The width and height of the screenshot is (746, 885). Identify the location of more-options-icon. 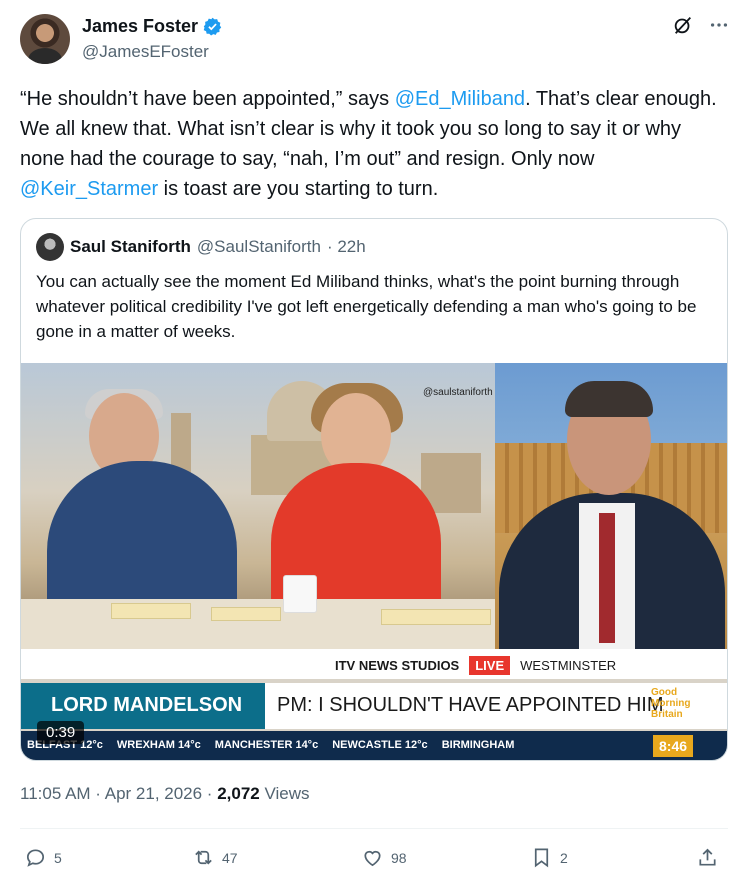
(719, 25).